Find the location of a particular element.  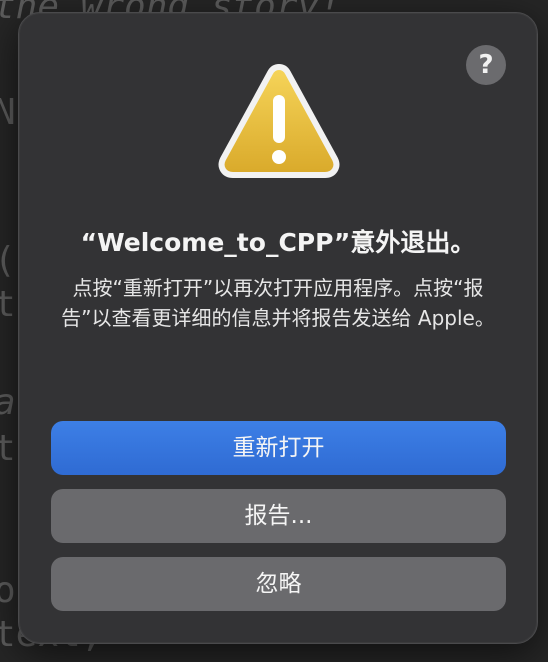

reopen-button: 重新打开 is located at coordinates (278, 448).